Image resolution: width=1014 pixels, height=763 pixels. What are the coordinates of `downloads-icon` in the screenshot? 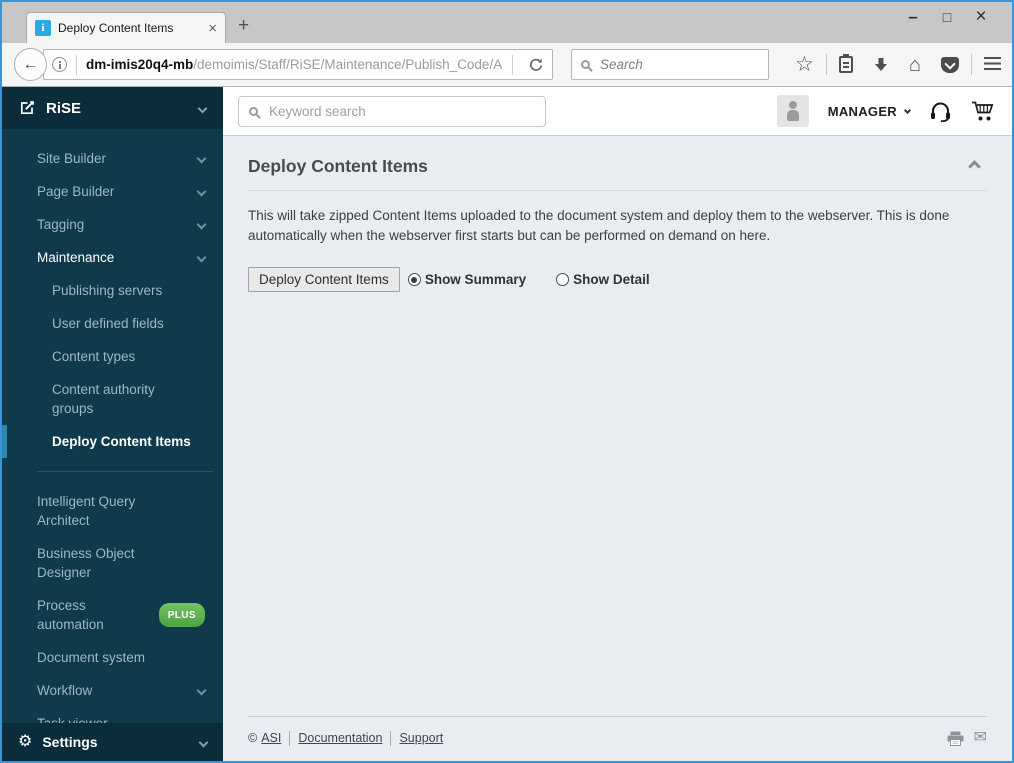 It's located at (881, 64).